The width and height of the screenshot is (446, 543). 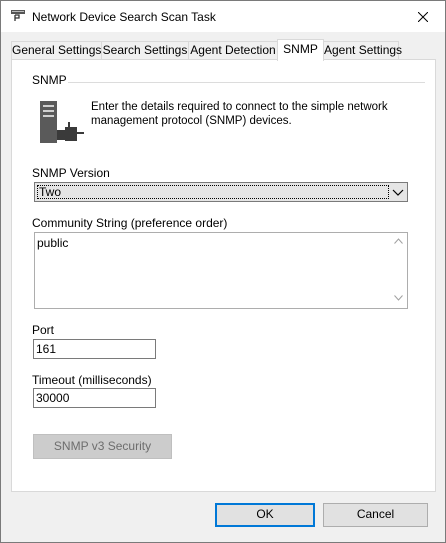 I want to click on tab-label: Agent Settings, so click(x=363, y=50).